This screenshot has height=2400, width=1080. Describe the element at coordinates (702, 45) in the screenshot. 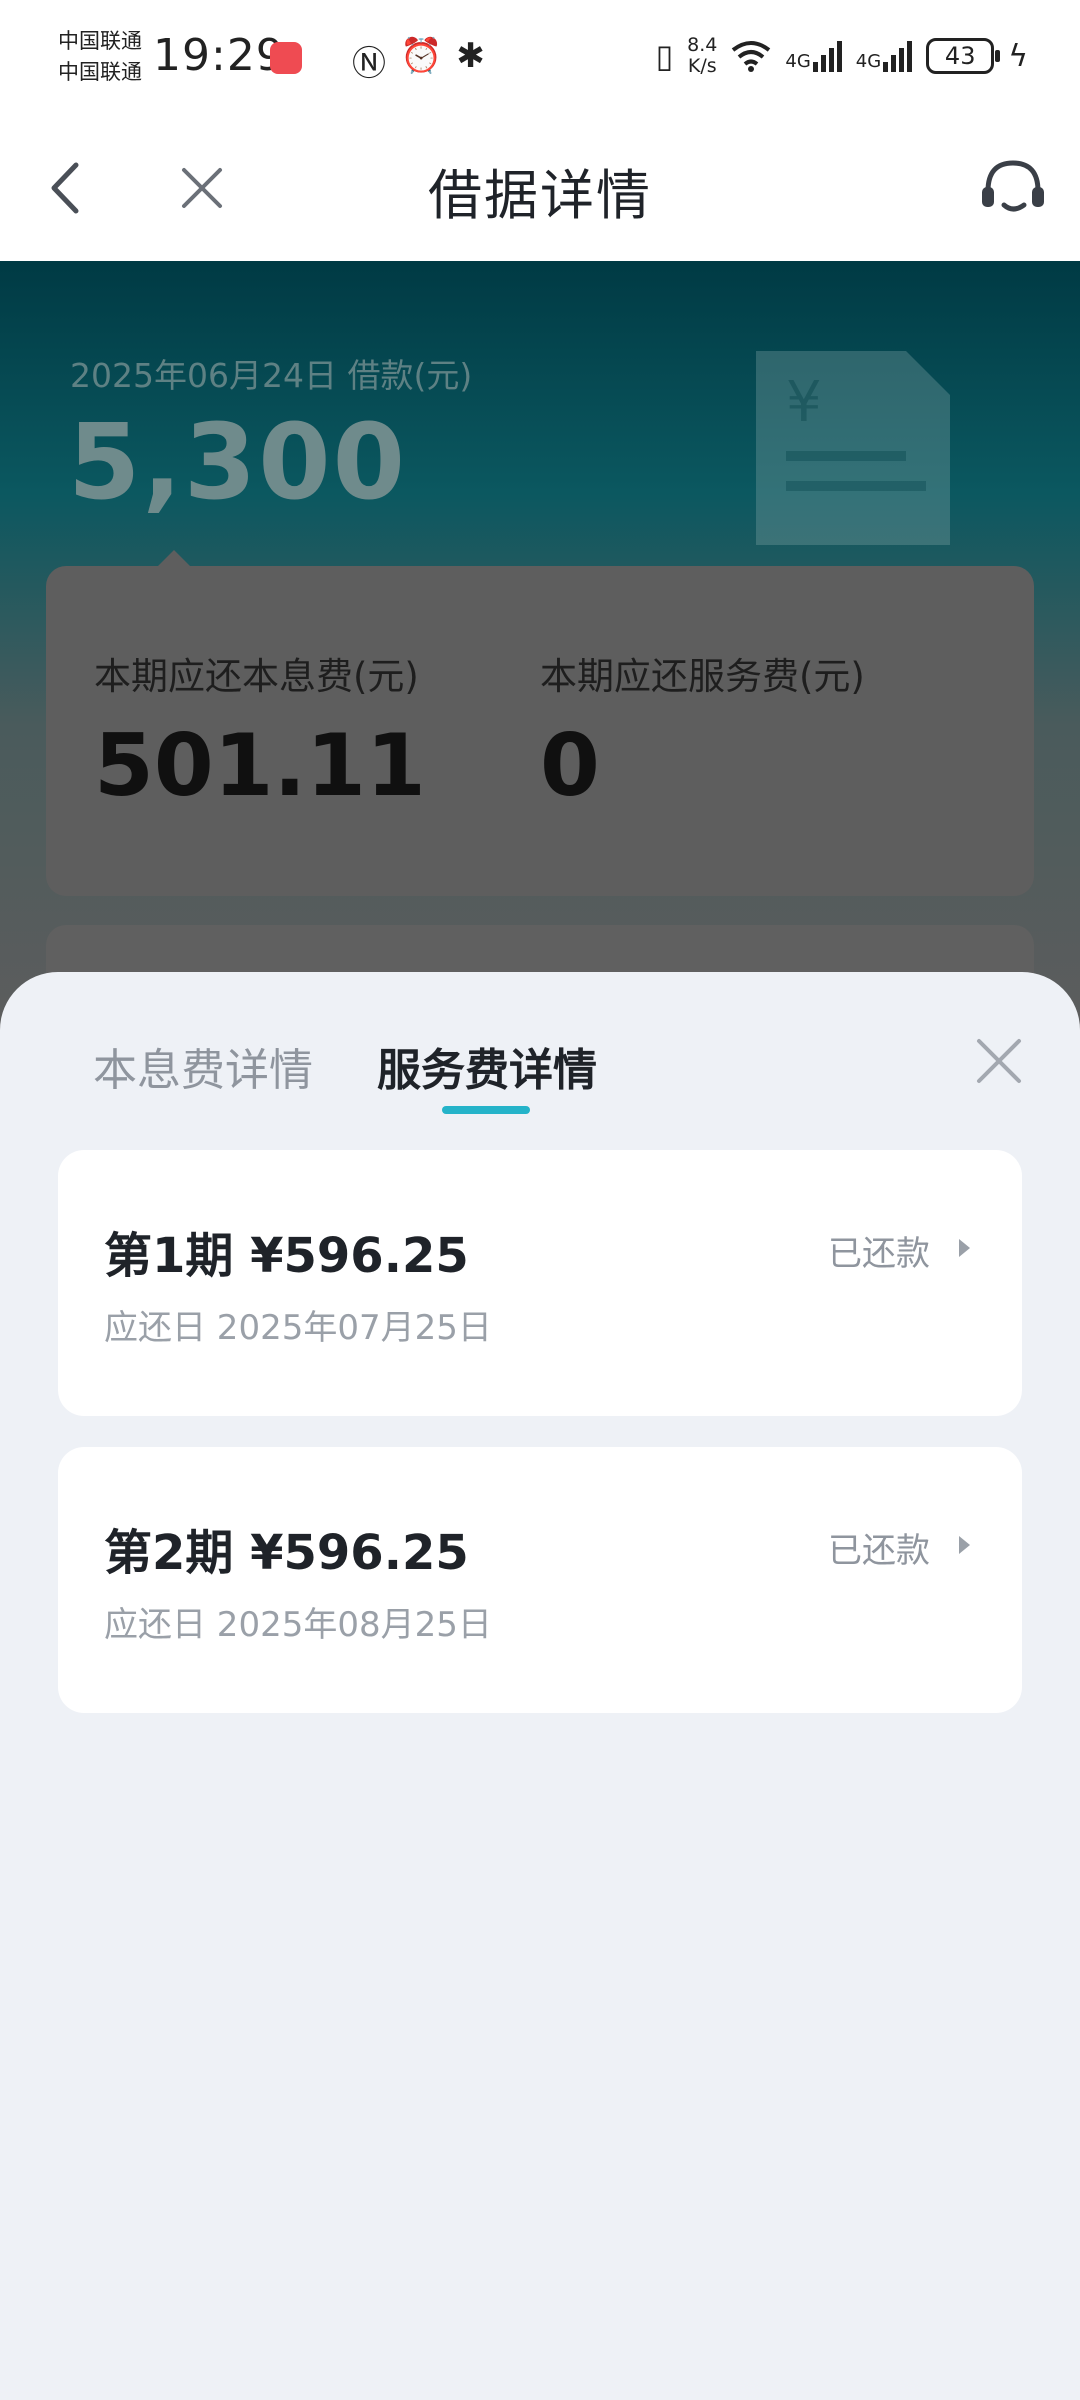

I see `net-speed-value: 8.4` at that location.